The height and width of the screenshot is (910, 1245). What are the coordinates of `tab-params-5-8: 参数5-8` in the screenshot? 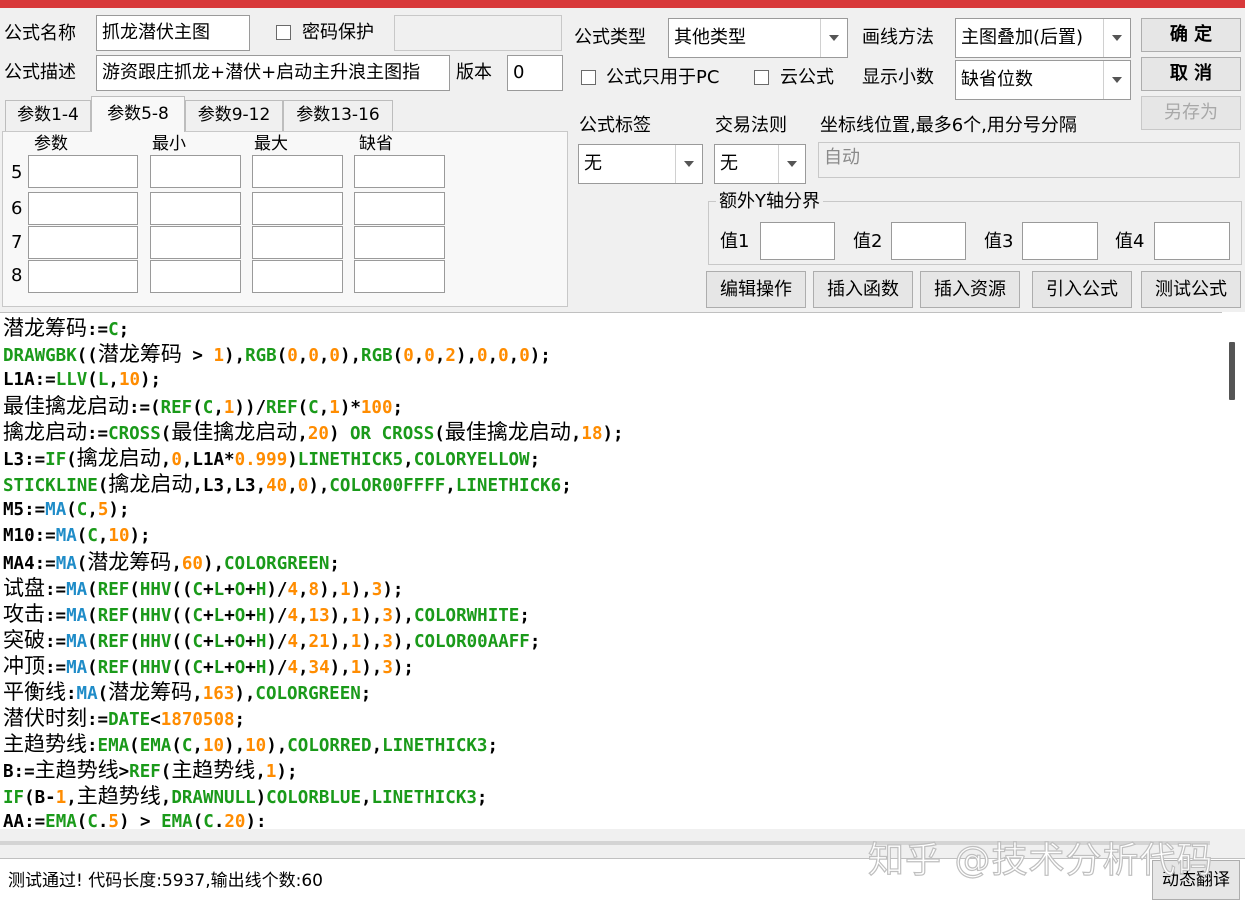 It's located at (138, 114).